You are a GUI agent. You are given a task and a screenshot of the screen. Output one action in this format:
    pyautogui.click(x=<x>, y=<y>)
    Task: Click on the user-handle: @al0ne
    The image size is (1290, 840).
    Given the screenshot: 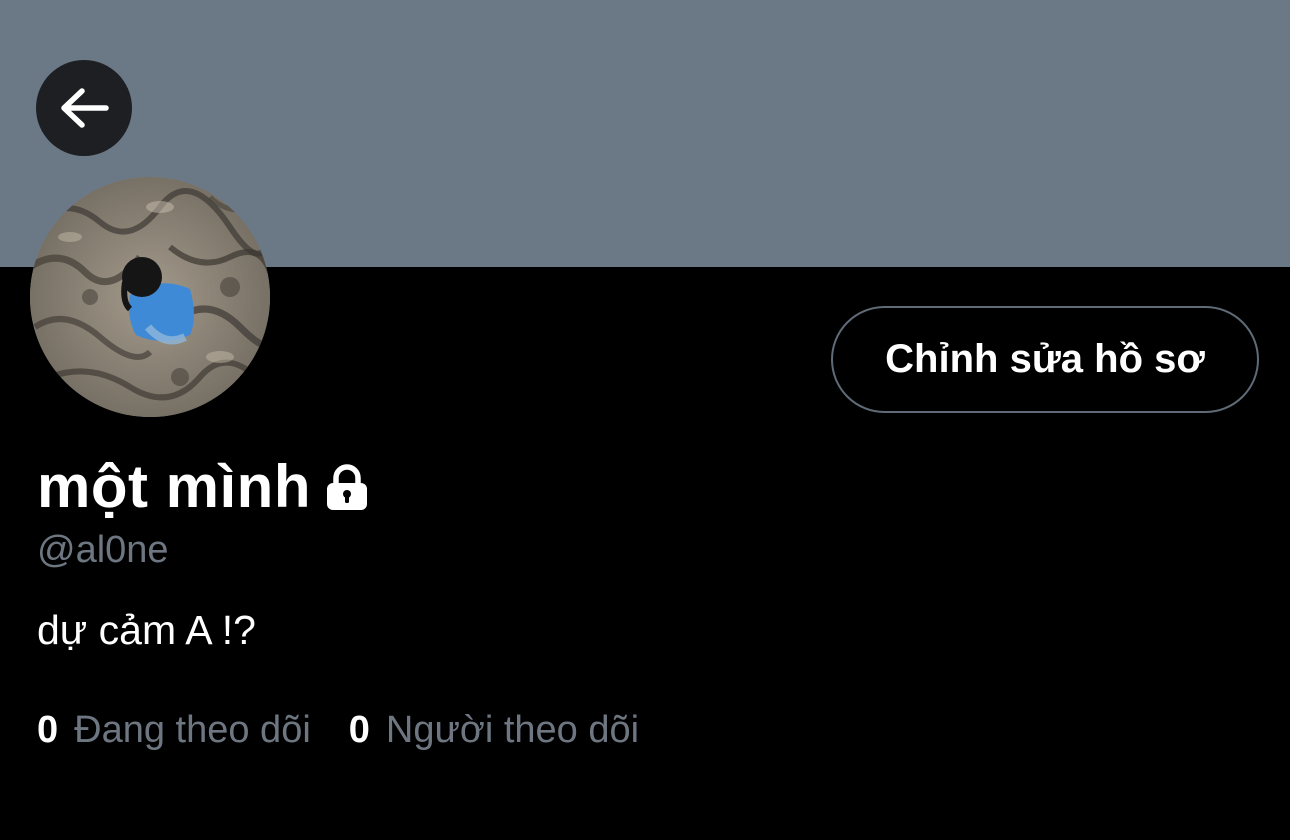 What is the action you would take?
    pyautogui.click(x=103, y=550)
    